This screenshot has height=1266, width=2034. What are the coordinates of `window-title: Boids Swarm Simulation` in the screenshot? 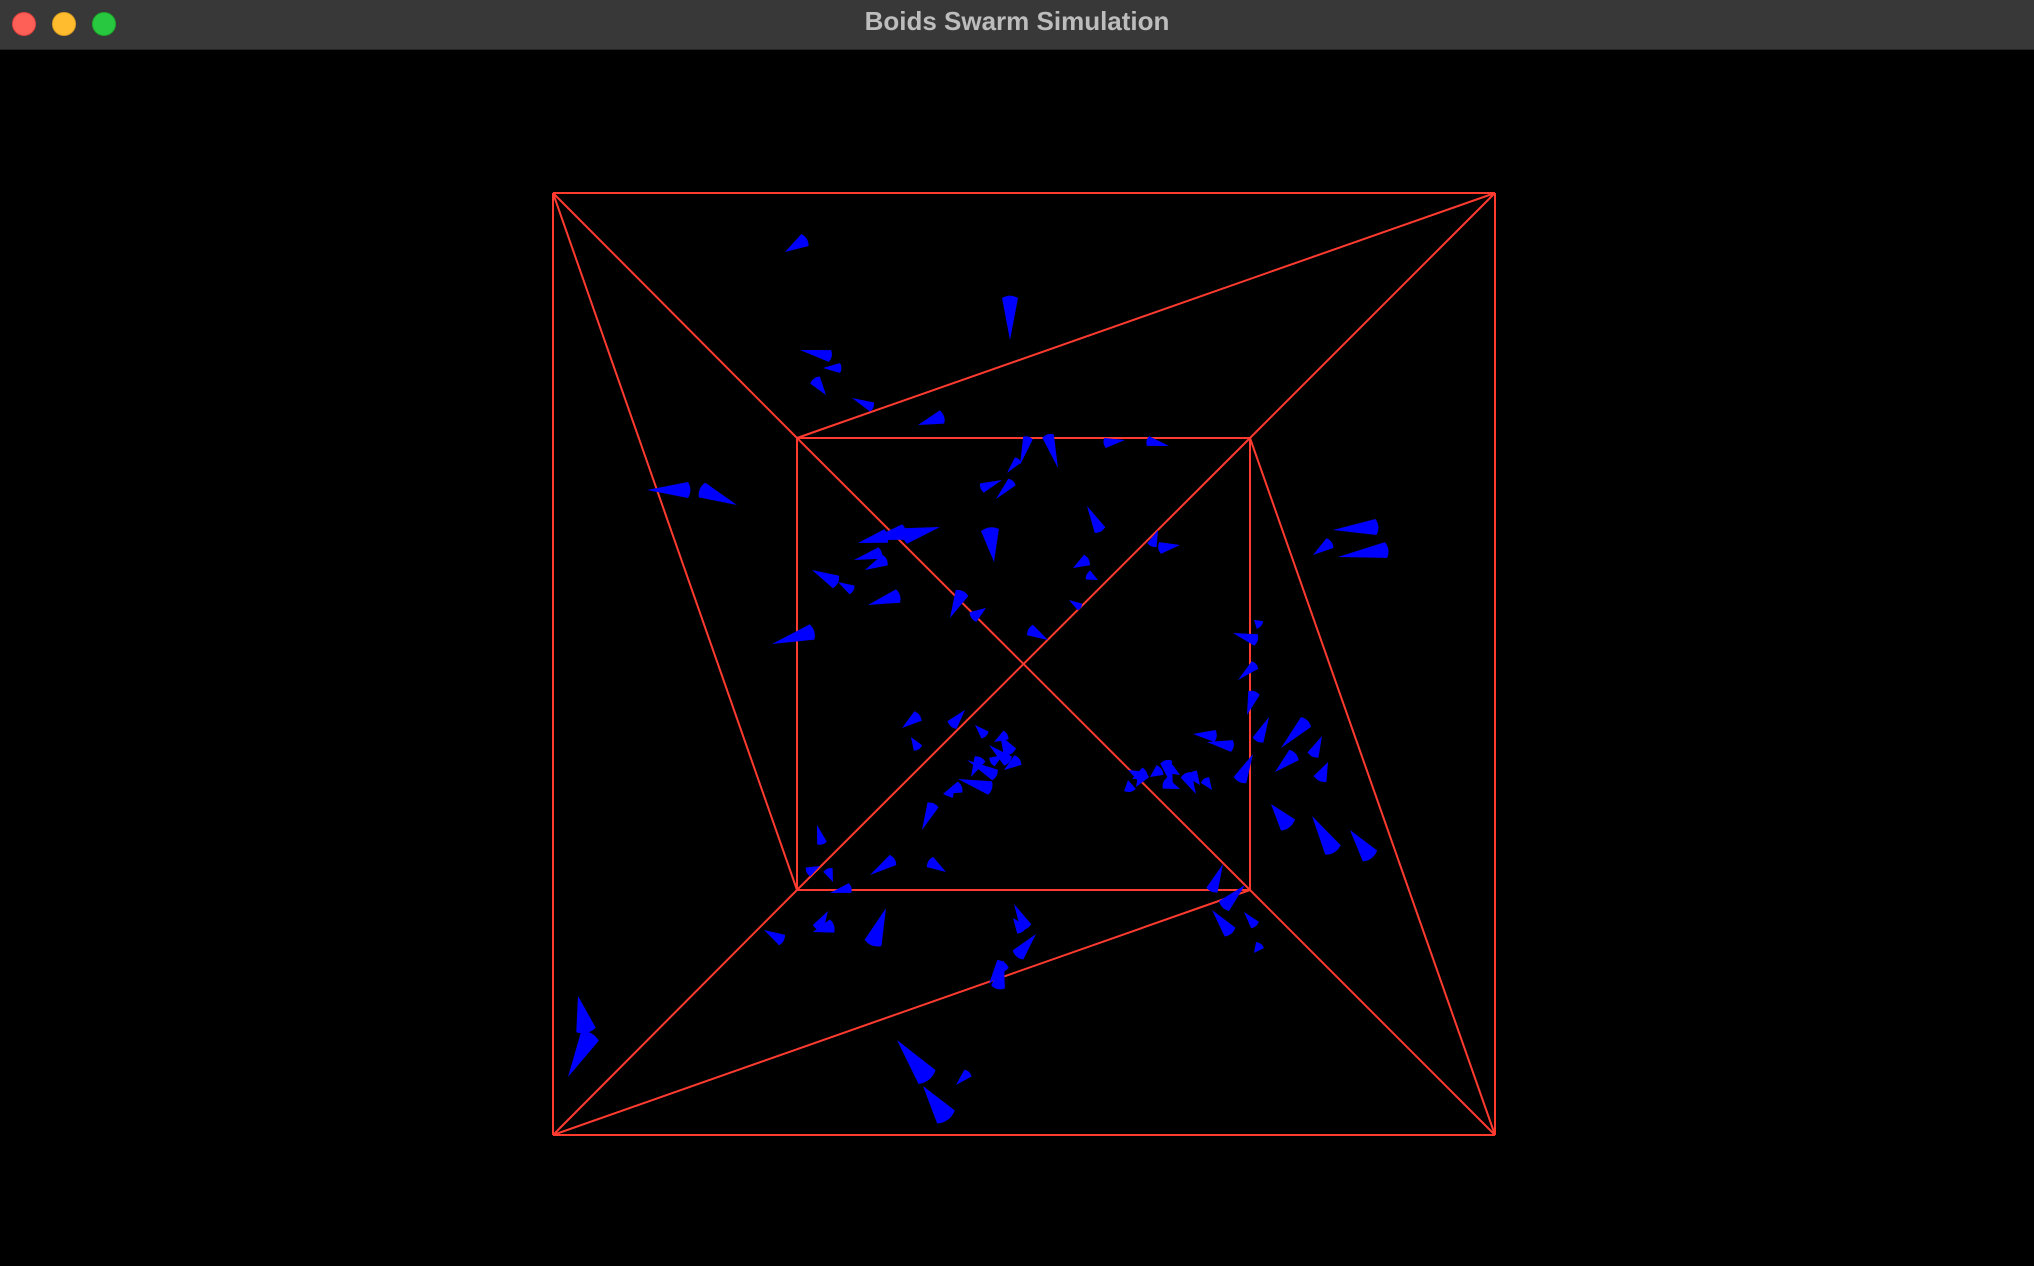 It's located at (1017, 21).